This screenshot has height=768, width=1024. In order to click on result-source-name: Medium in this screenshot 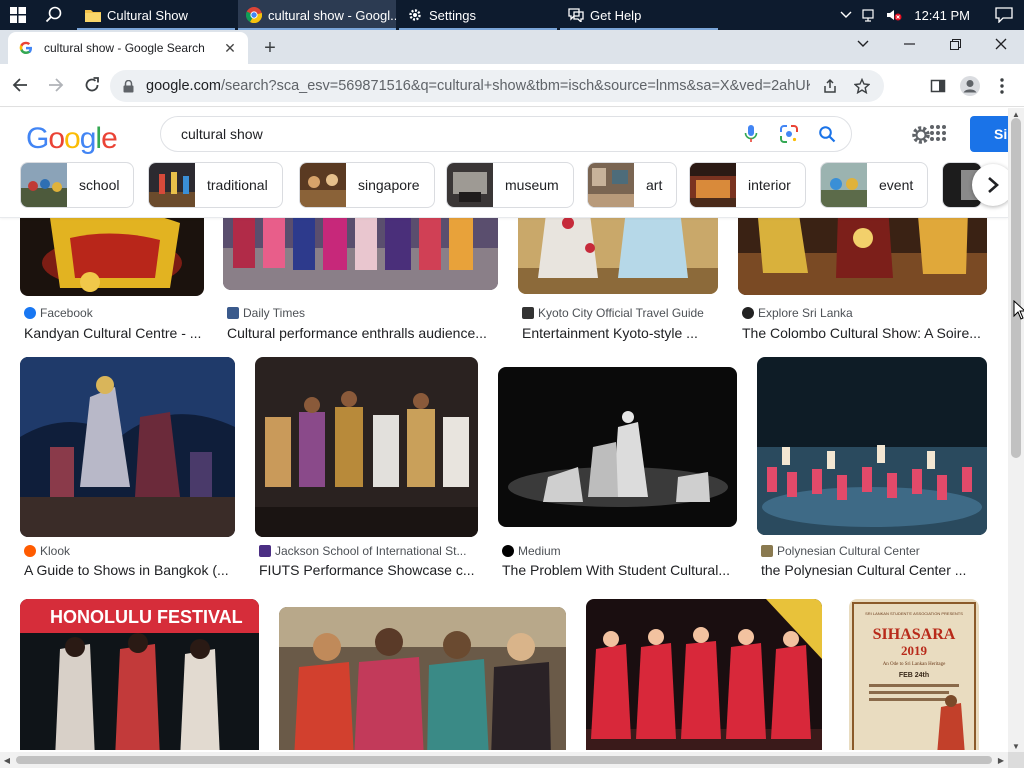, I will do `click(539, 551)`.